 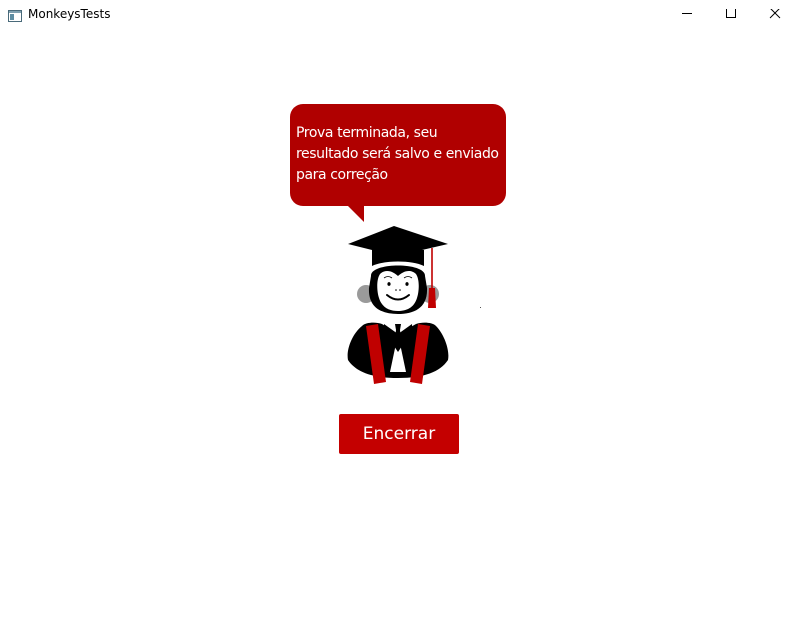 I want to click on window-title: MonkeysTests, so click(x=69, y=14).